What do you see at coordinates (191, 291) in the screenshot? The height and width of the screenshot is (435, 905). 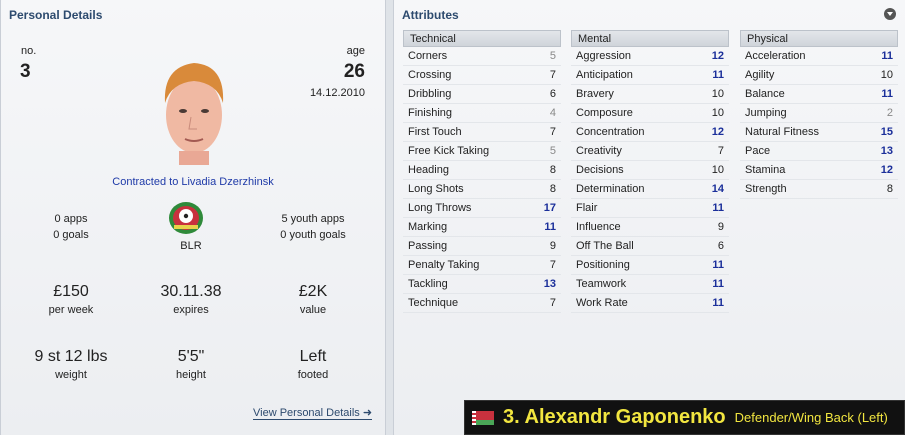 I see `contract-expiry: 30.11.38` at bounding box center [191, 291].